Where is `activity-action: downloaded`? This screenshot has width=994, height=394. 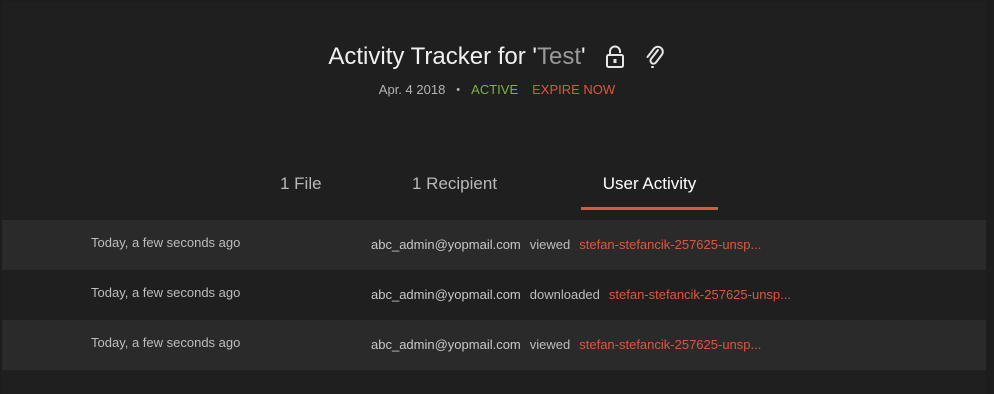
activity-action: downloaded is located at coordinates (564, 294).